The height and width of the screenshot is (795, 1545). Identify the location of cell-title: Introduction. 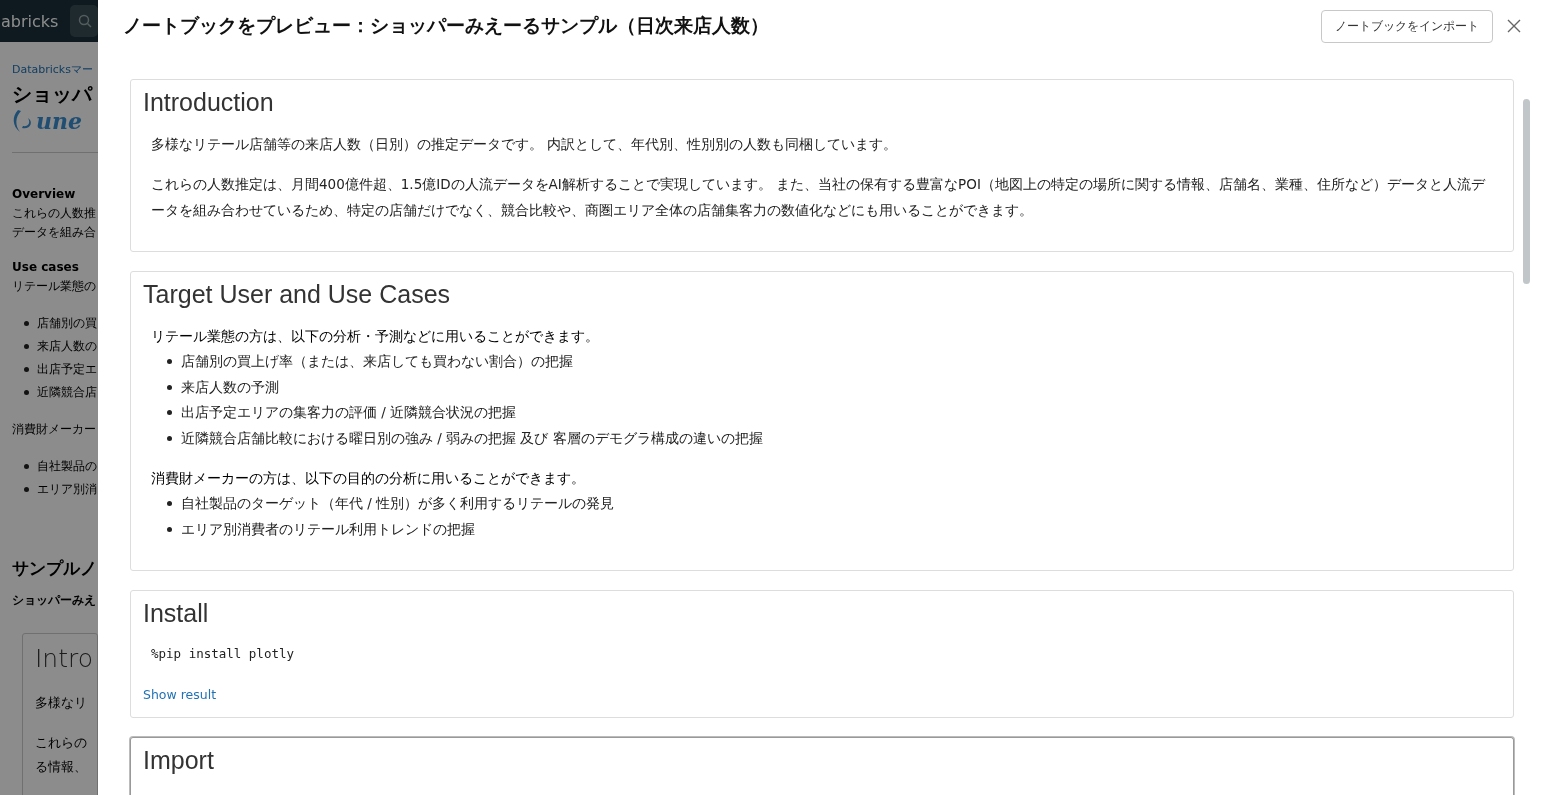
(209, 102).